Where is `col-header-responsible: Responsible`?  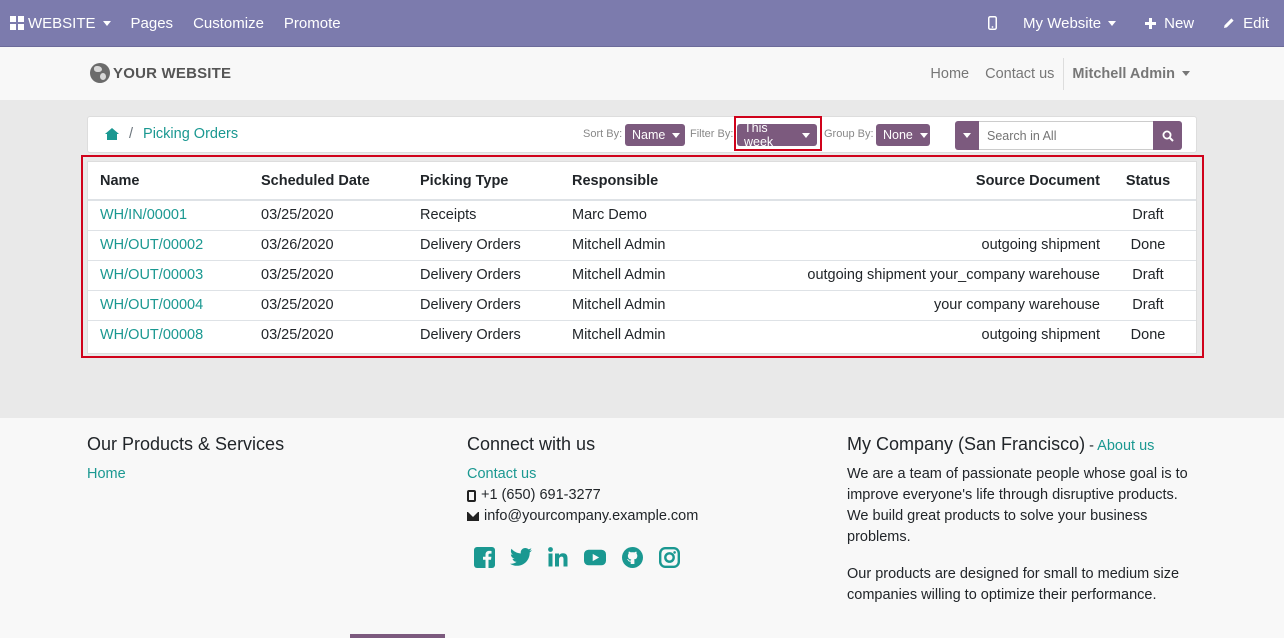
col-header-responsible: Responsible is located at coordinates (672, 181).